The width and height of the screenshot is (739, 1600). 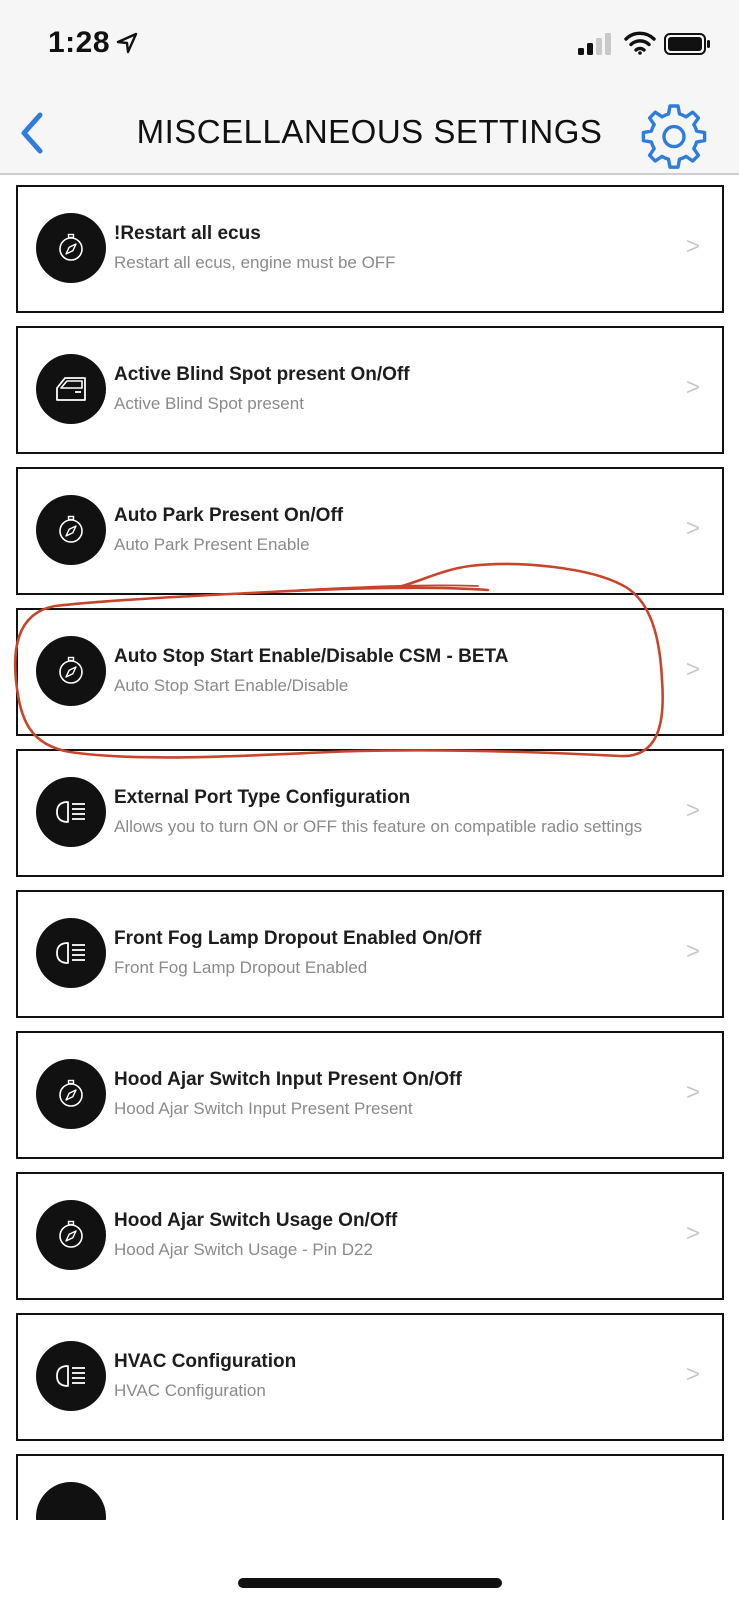 I want to click on item-subtitle: Hood Ajar Switch Input Present Present, so click(x=263, y=1108).